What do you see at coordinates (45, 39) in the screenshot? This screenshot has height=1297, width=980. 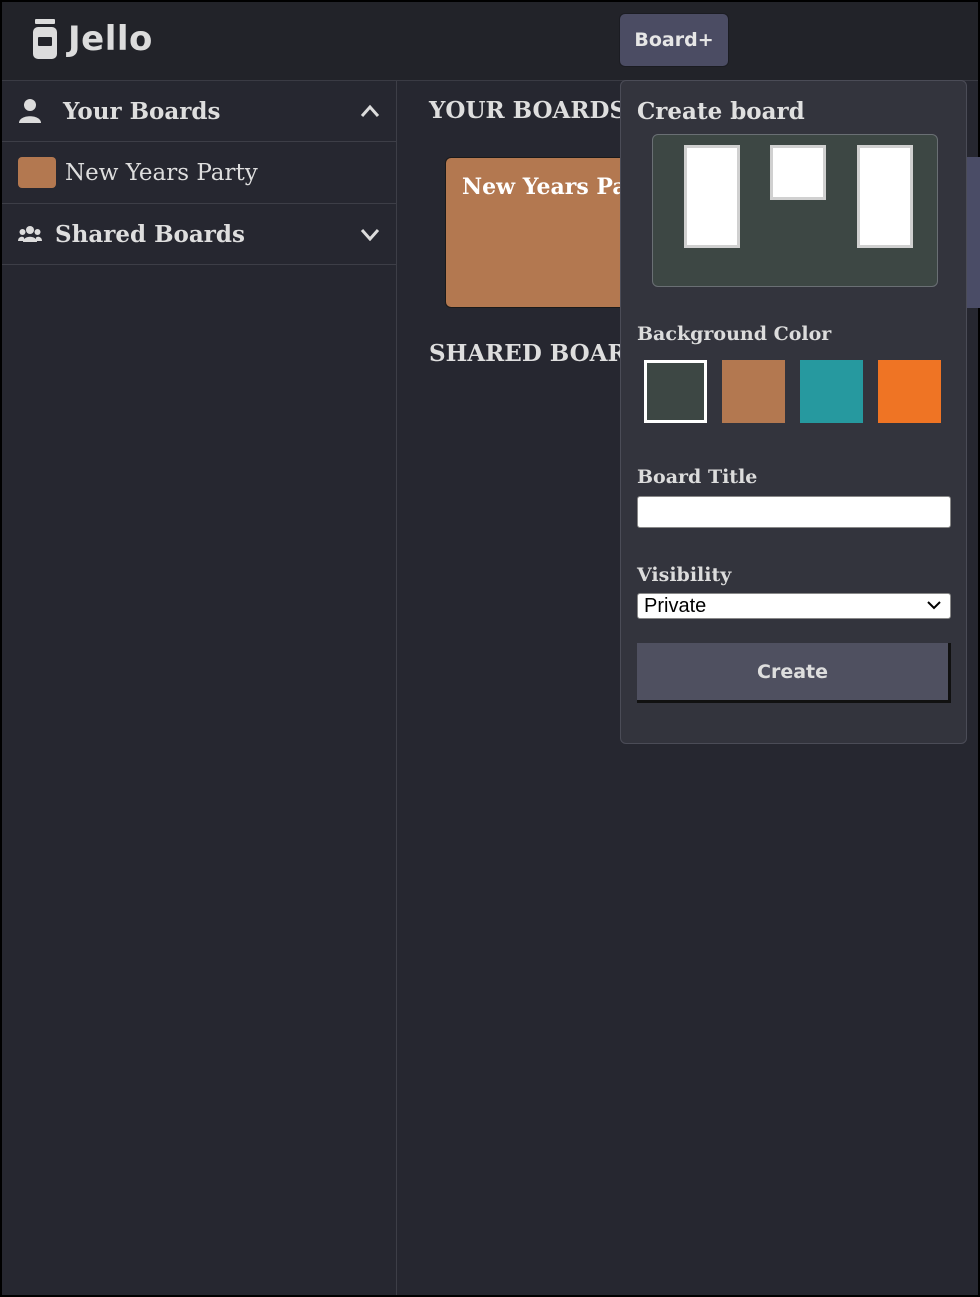 I see `jar-icon` at bounding box center [45, 39].